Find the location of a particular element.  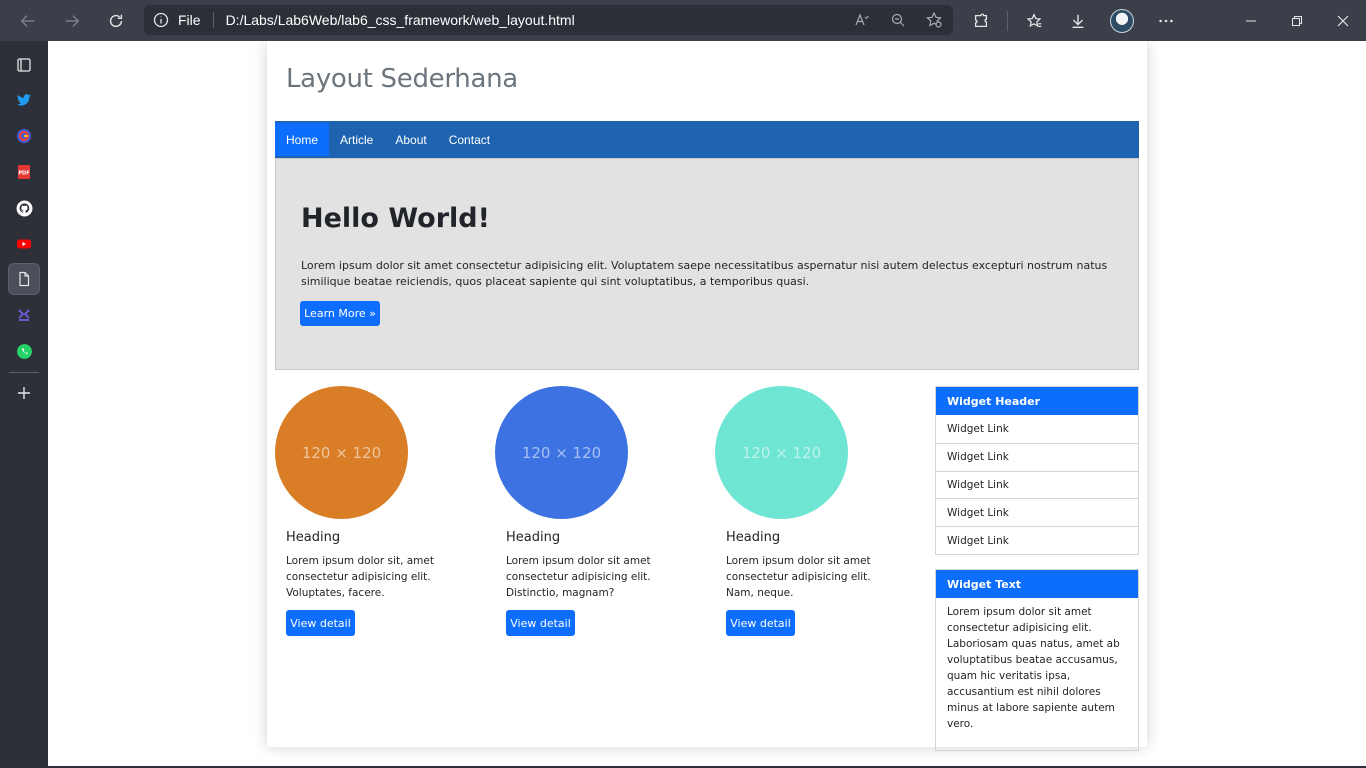

add-icon is located at coordinates (24, 393).